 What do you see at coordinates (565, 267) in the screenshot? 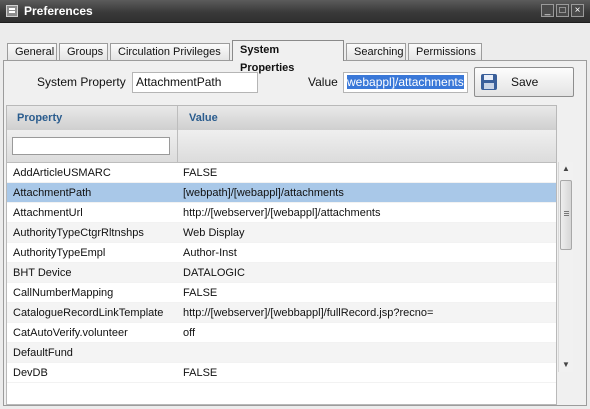
I see `vertical-scrollbar: ▲ ▼` at bounding box center [565, 267].